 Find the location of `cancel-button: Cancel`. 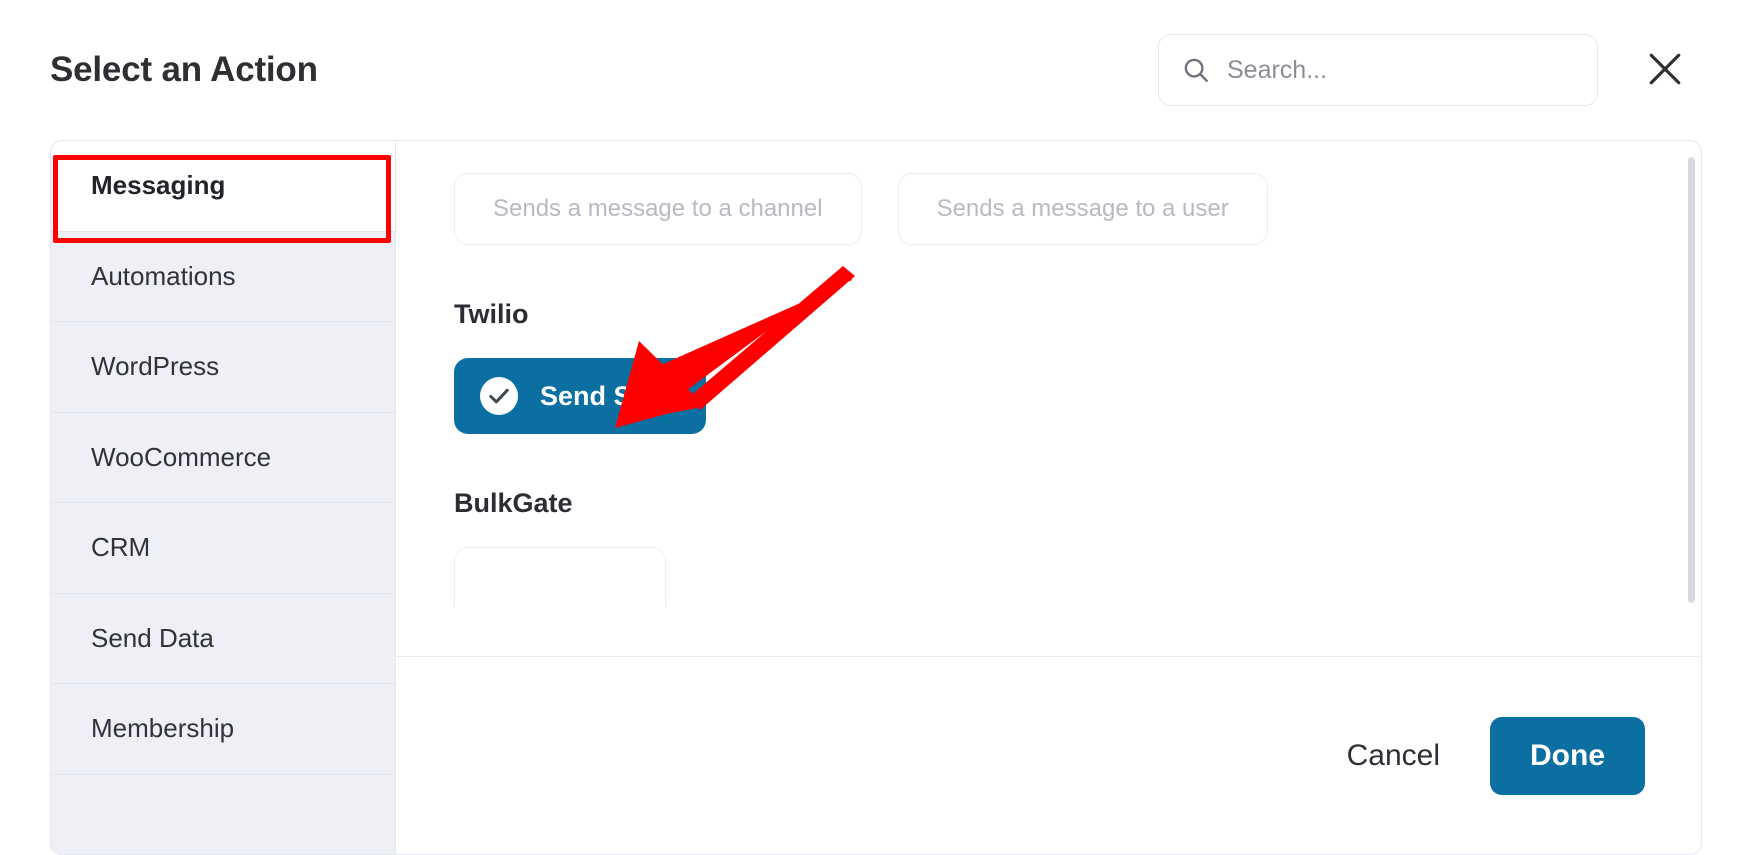

cancel-button: Cancel is located at coordinates (1393, 756).